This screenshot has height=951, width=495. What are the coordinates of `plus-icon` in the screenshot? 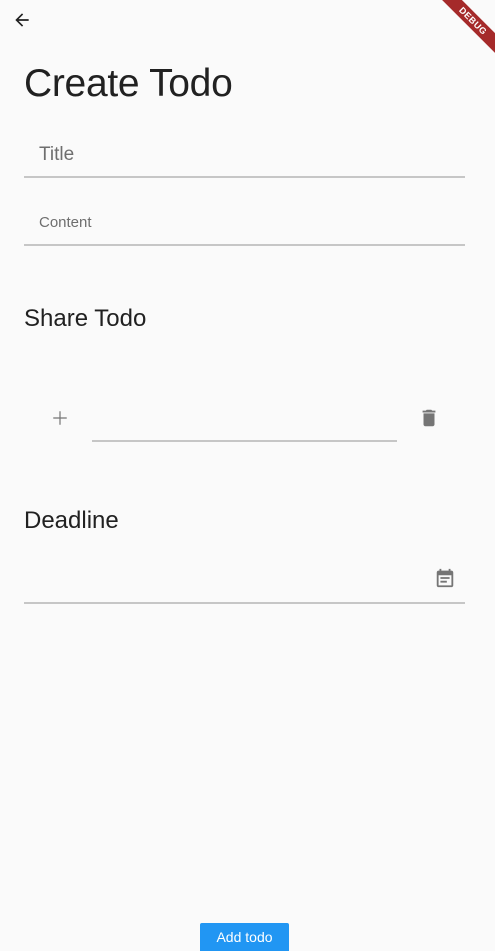 It's located at (60, 418).